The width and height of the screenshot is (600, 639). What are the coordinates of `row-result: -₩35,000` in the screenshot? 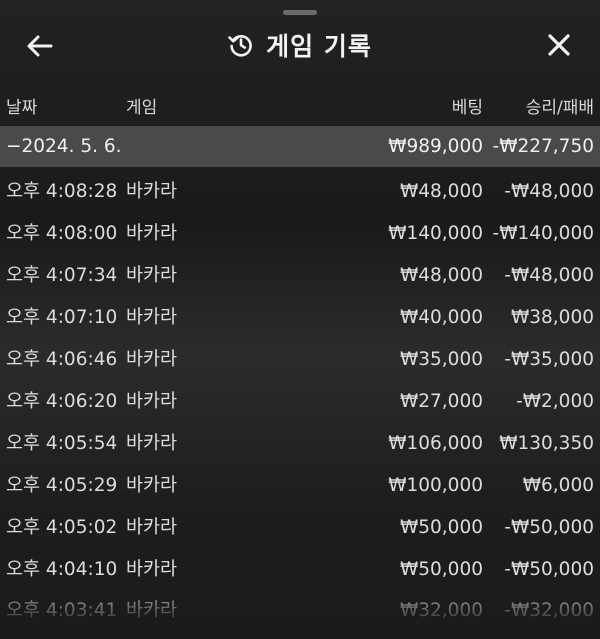 It's located at (549, 359).